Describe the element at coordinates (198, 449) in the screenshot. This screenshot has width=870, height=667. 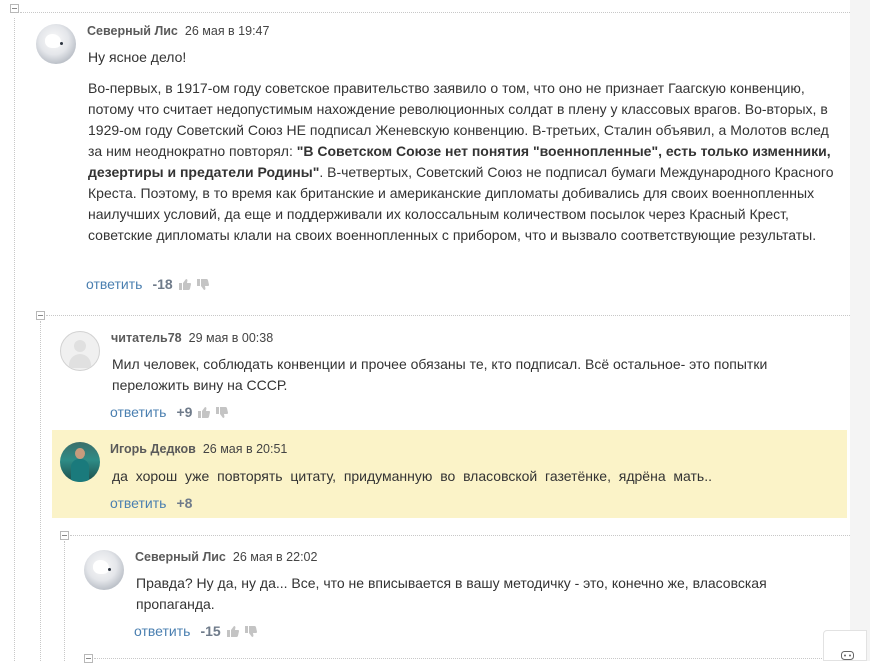
I see `comment-header: Игорь Дедков 26 мая в 20:51` at that location.